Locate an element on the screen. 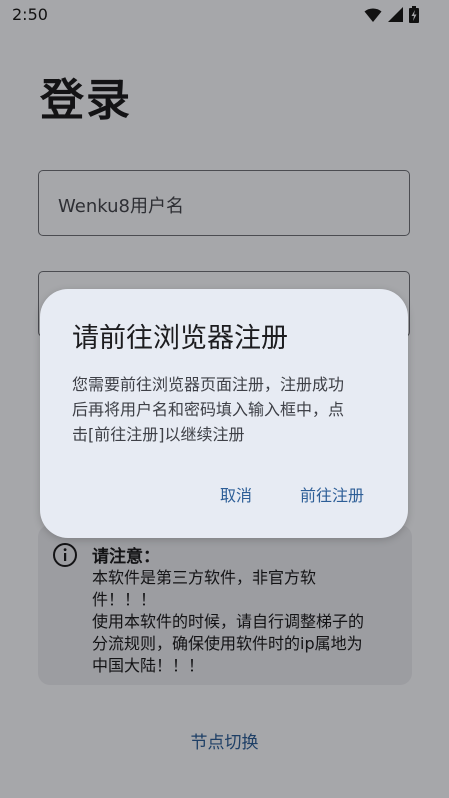  dialog-body-line: 后再将用户名和密码填入输入框中，点 is located at coordinates (208, 409).